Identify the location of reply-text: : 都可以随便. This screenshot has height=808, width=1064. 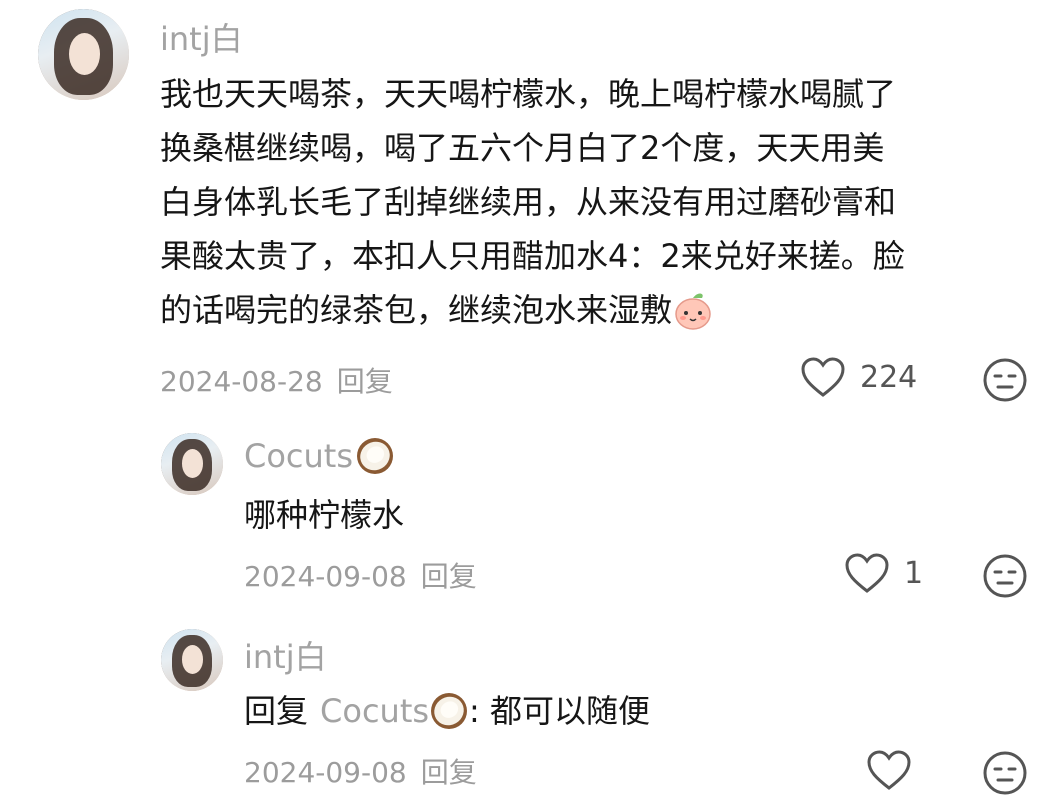
(559, 711).